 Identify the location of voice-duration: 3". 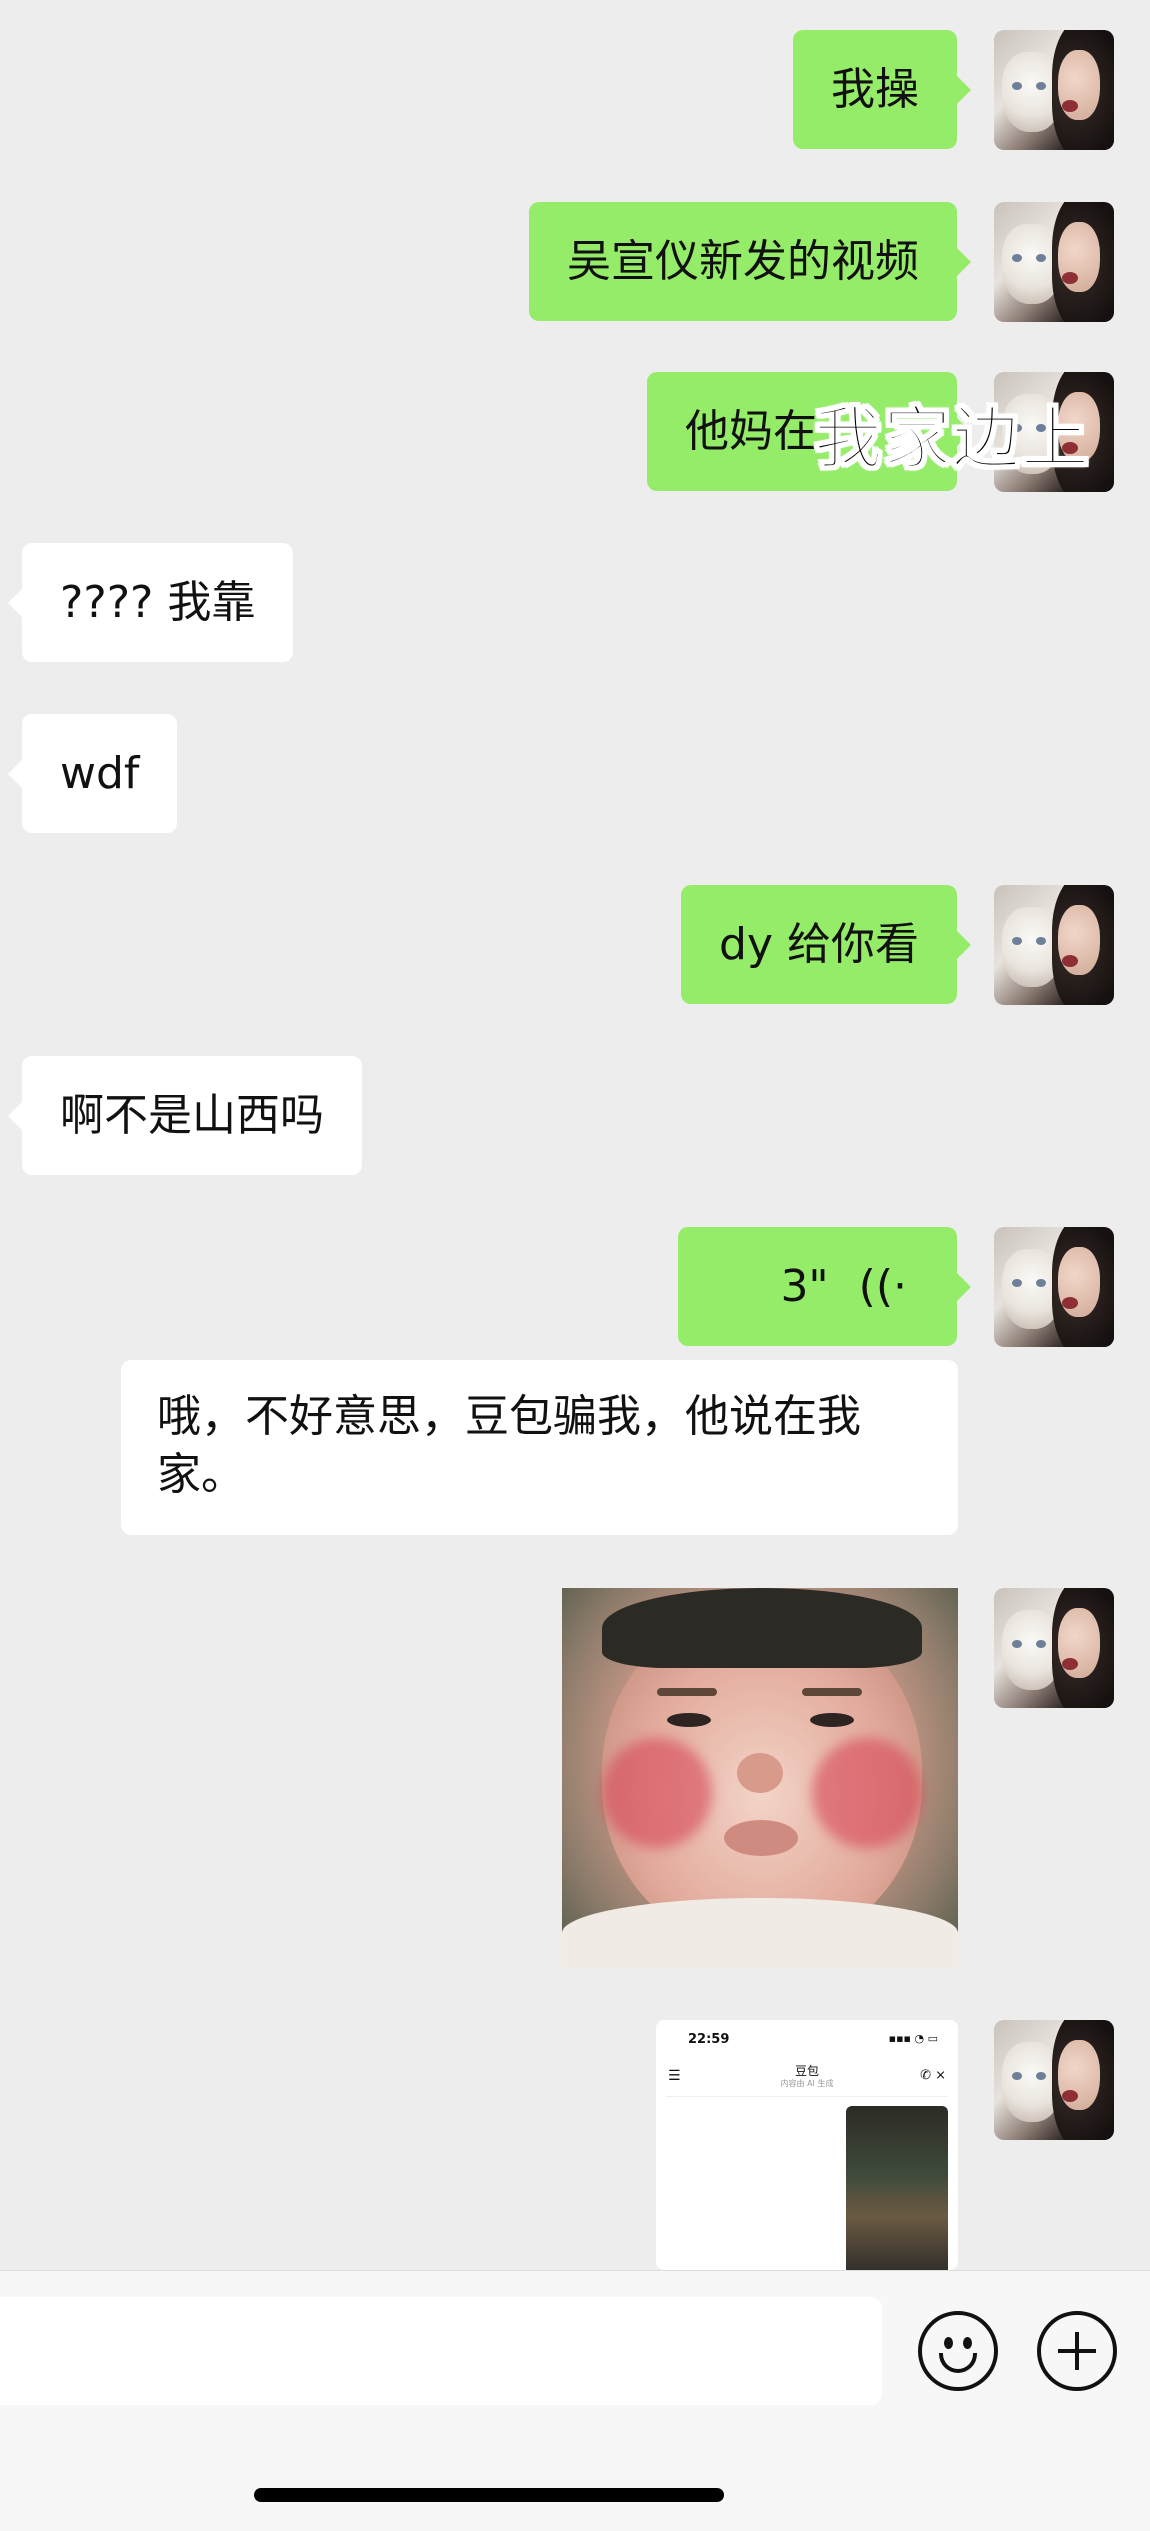
(804, 1286).